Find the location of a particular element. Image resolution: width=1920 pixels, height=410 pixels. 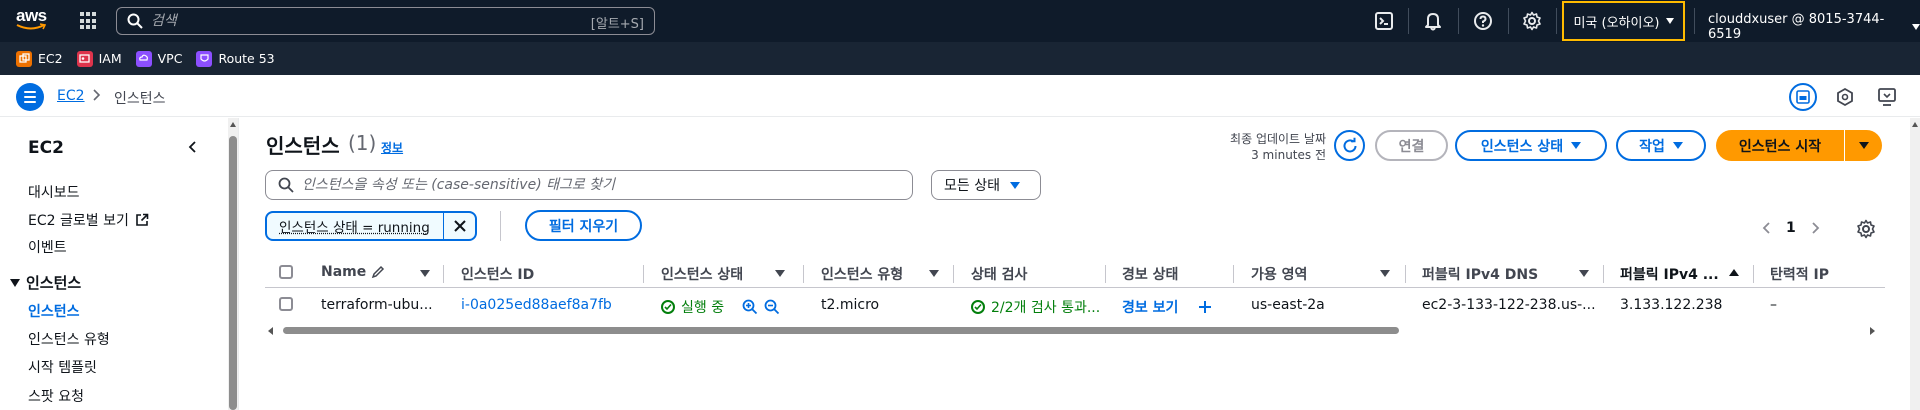

success-check-icon is located at coordinates (978, 307).